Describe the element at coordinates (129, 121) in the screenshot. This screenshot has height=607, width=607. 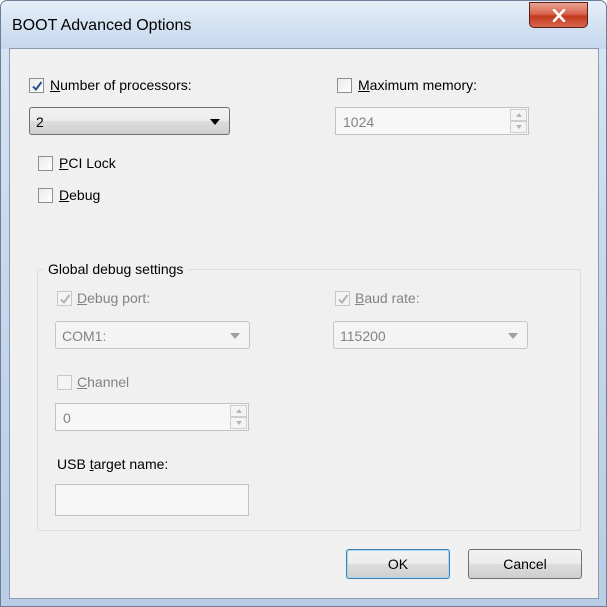
I see `processors-combo: 2` at that location.